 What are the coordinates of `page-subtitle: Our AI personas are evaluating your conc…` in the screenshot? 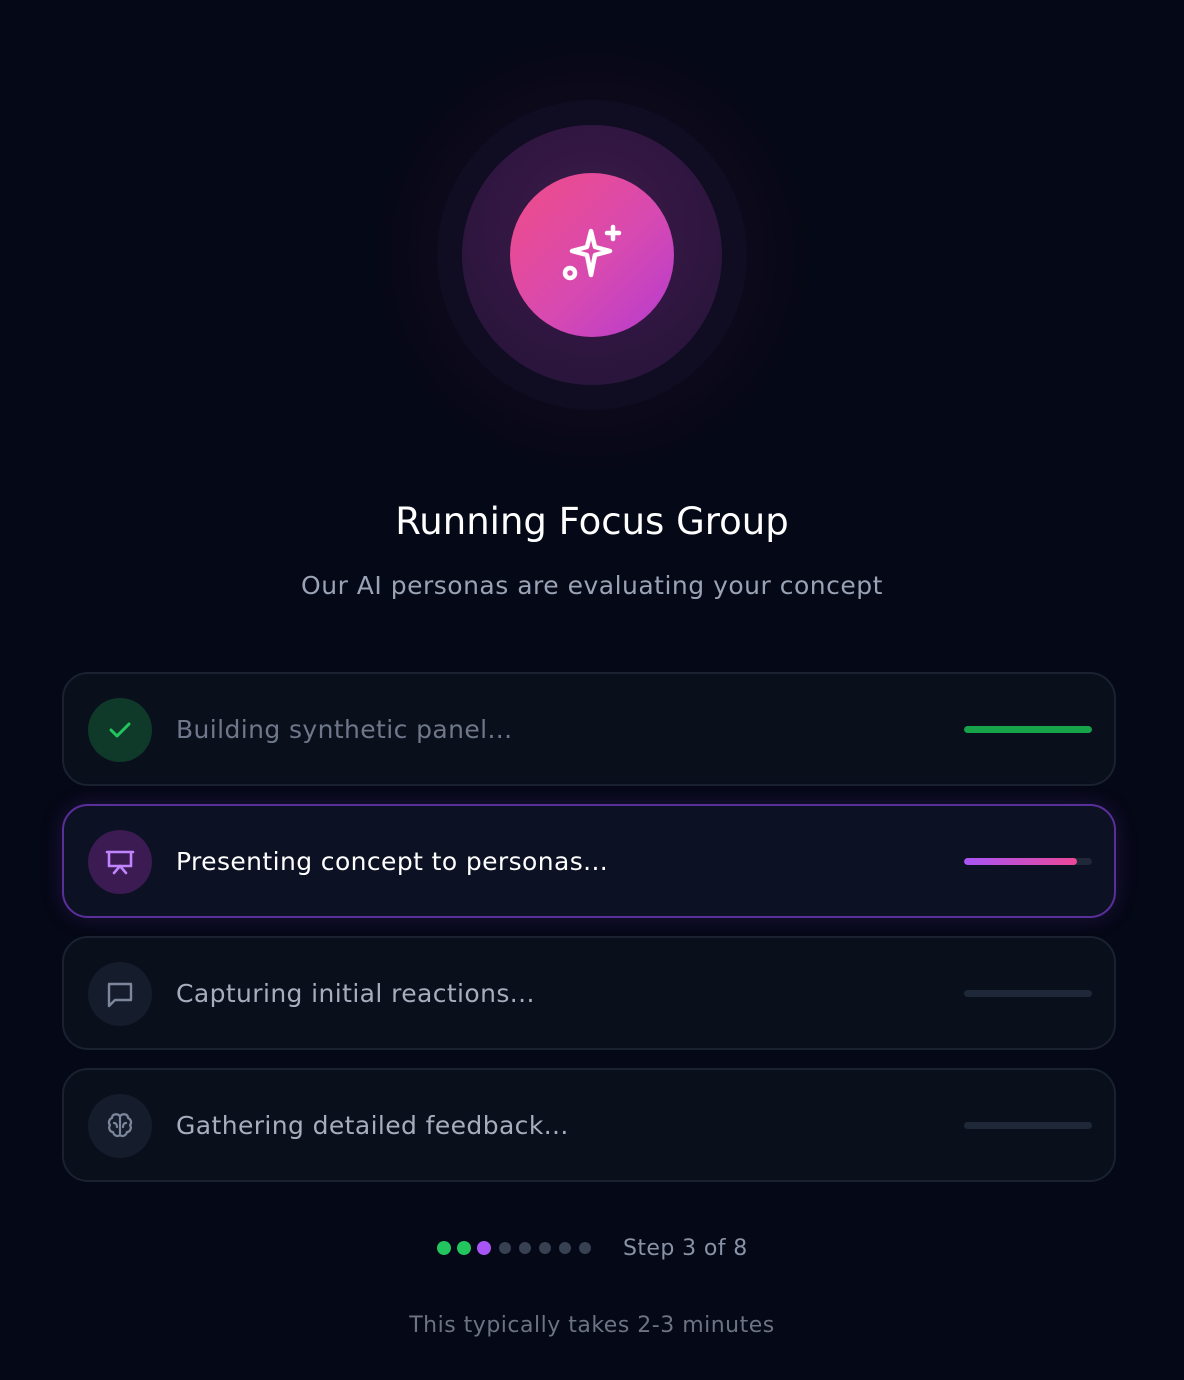 It's located at (592, 585).